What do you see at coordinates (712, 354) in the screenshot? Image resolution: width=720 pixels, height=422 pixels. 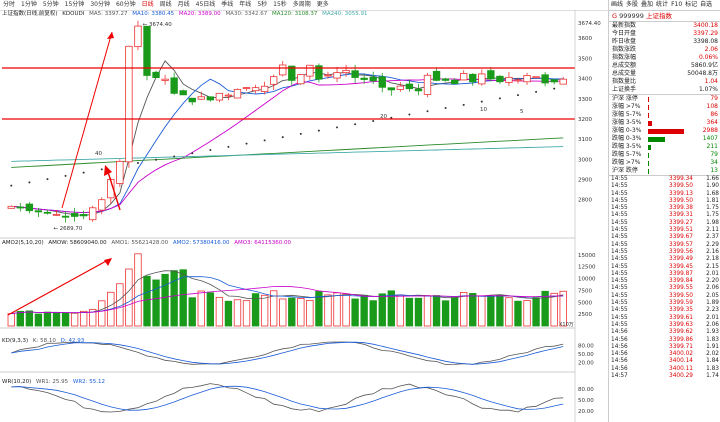 I see `tick-volume: 2.02` at bounding box center [712, 354].